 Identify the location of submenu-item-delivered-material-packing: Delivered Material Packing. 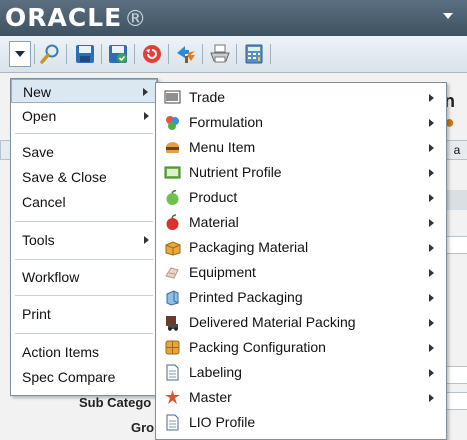
(301, 322).